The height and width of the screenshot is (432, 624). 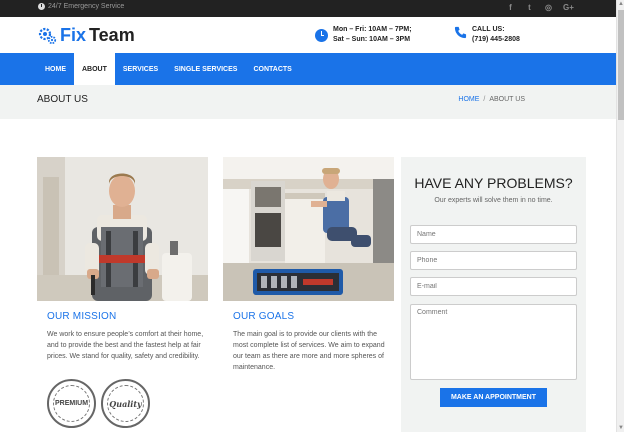 I want to click on comment-input, so click(x=493, y=342).